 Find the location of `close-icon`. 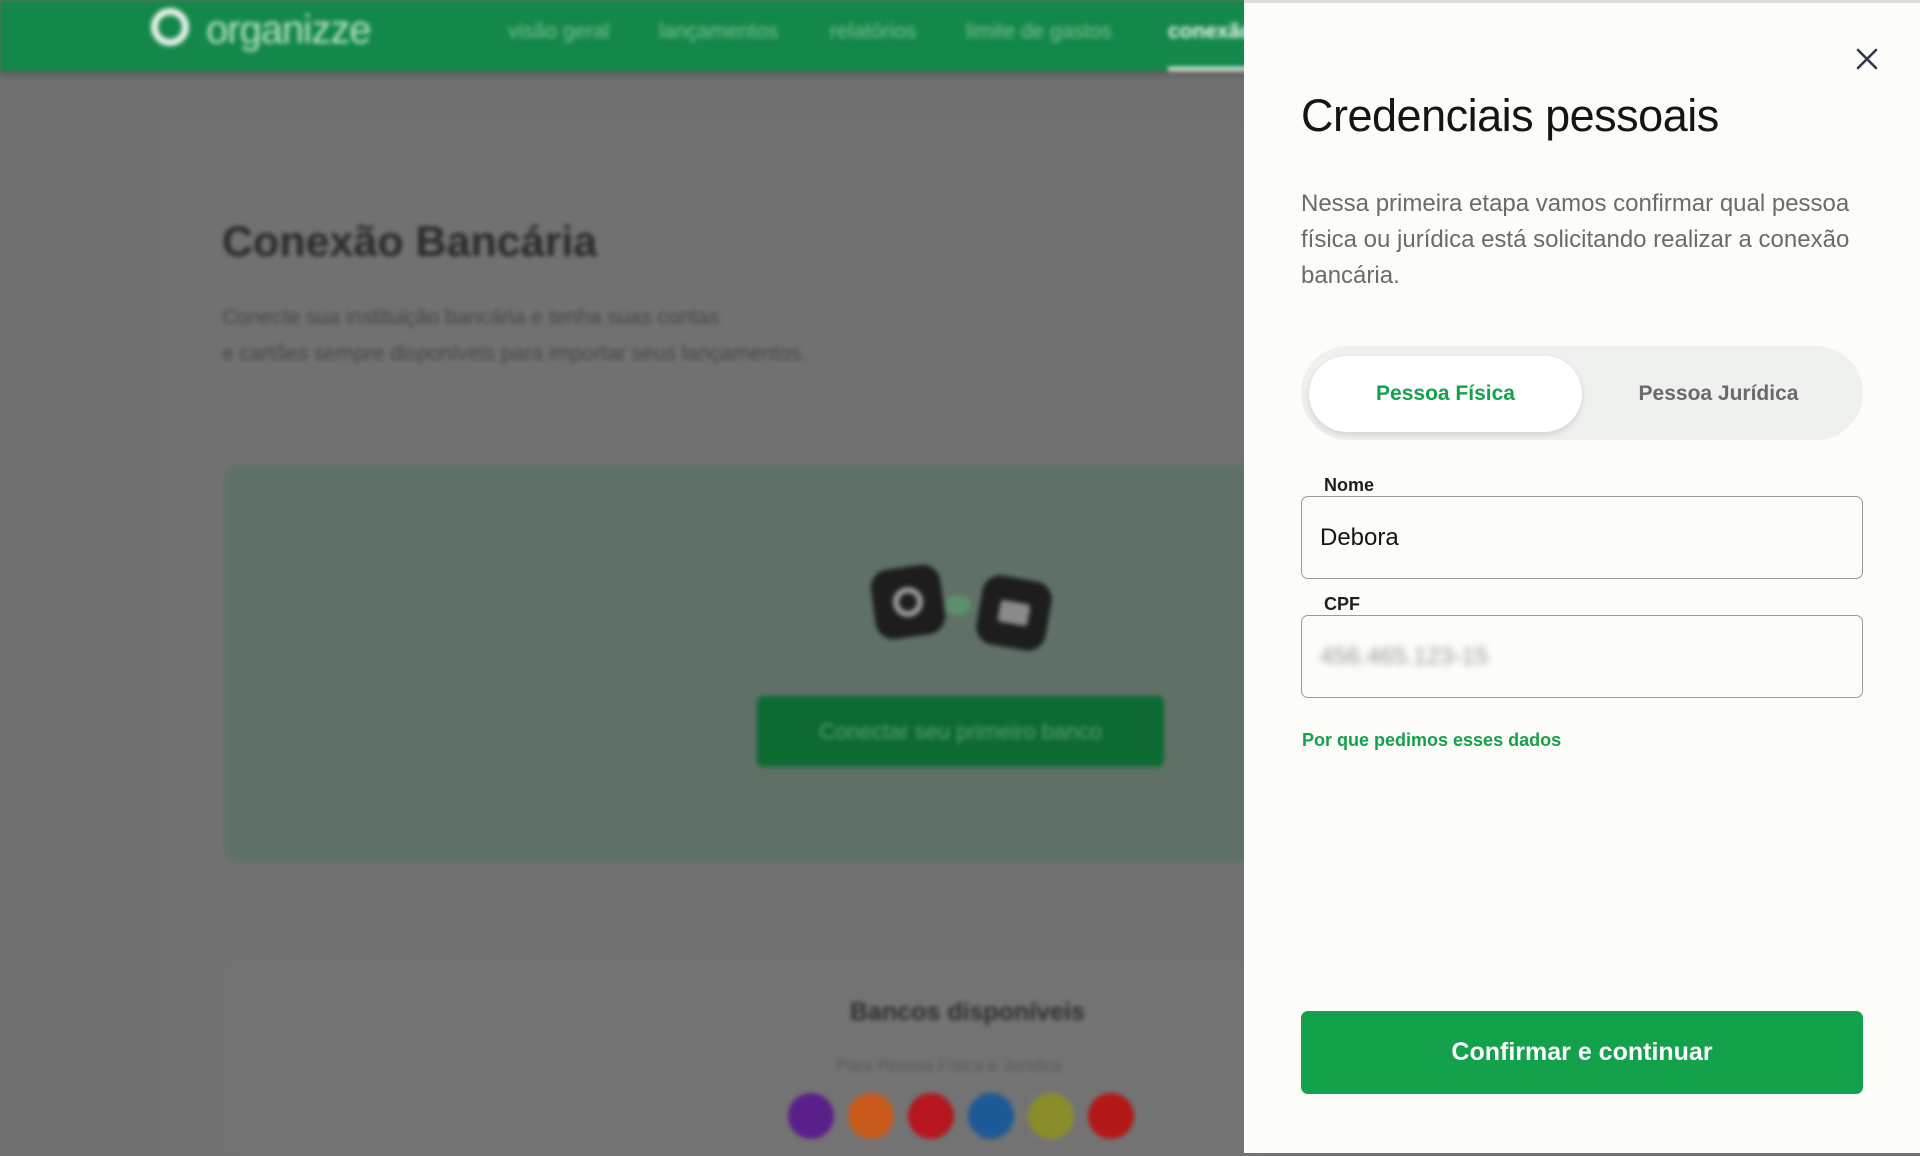

close-icon is located at coordinates (1867, 59).